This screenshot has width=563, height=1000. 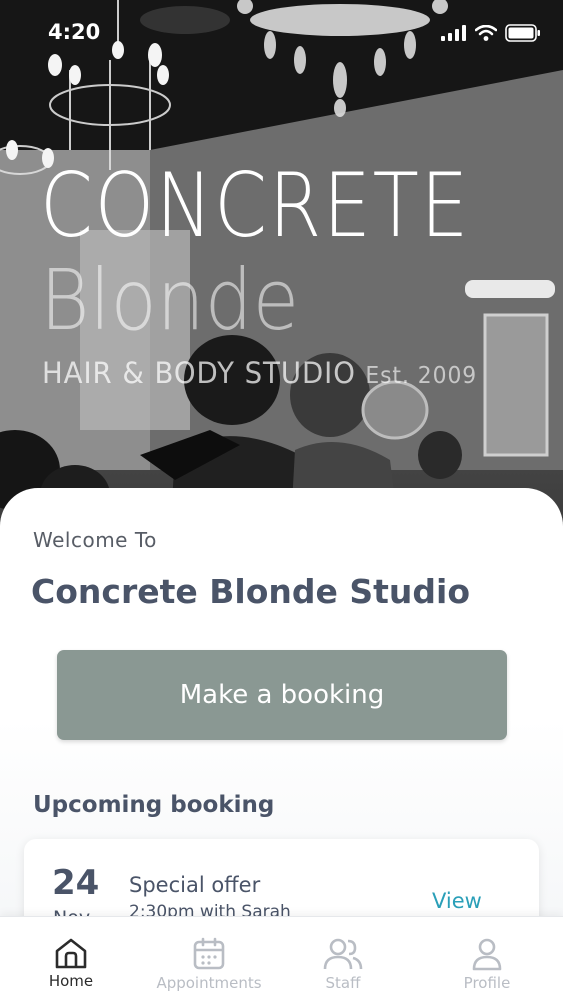 What do you see at coordinates (74, 32) in the screenshot?
I see `status-time: 4:20` at bounding box center [74, 32].